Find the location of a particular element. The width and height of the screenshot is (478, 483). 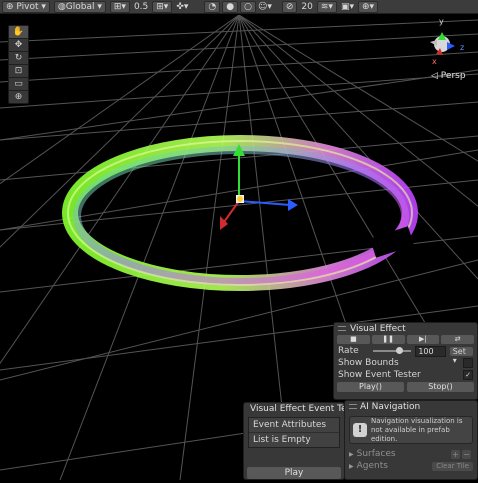

shaded-button: ● is located at coordinates (230, 6).